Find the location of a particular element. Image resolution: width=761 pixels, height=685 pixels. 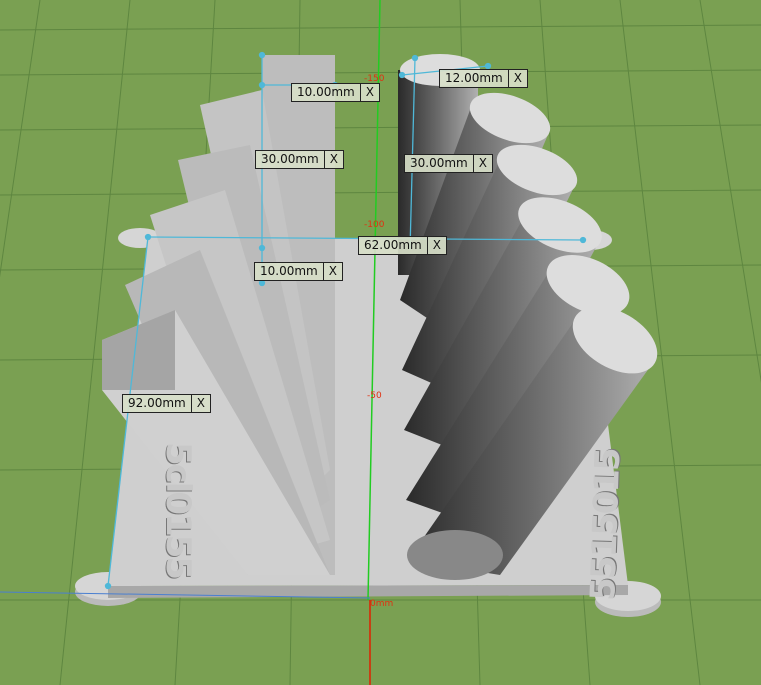

measurement-label: 12.00mm X is located at coordinates (483, 78).